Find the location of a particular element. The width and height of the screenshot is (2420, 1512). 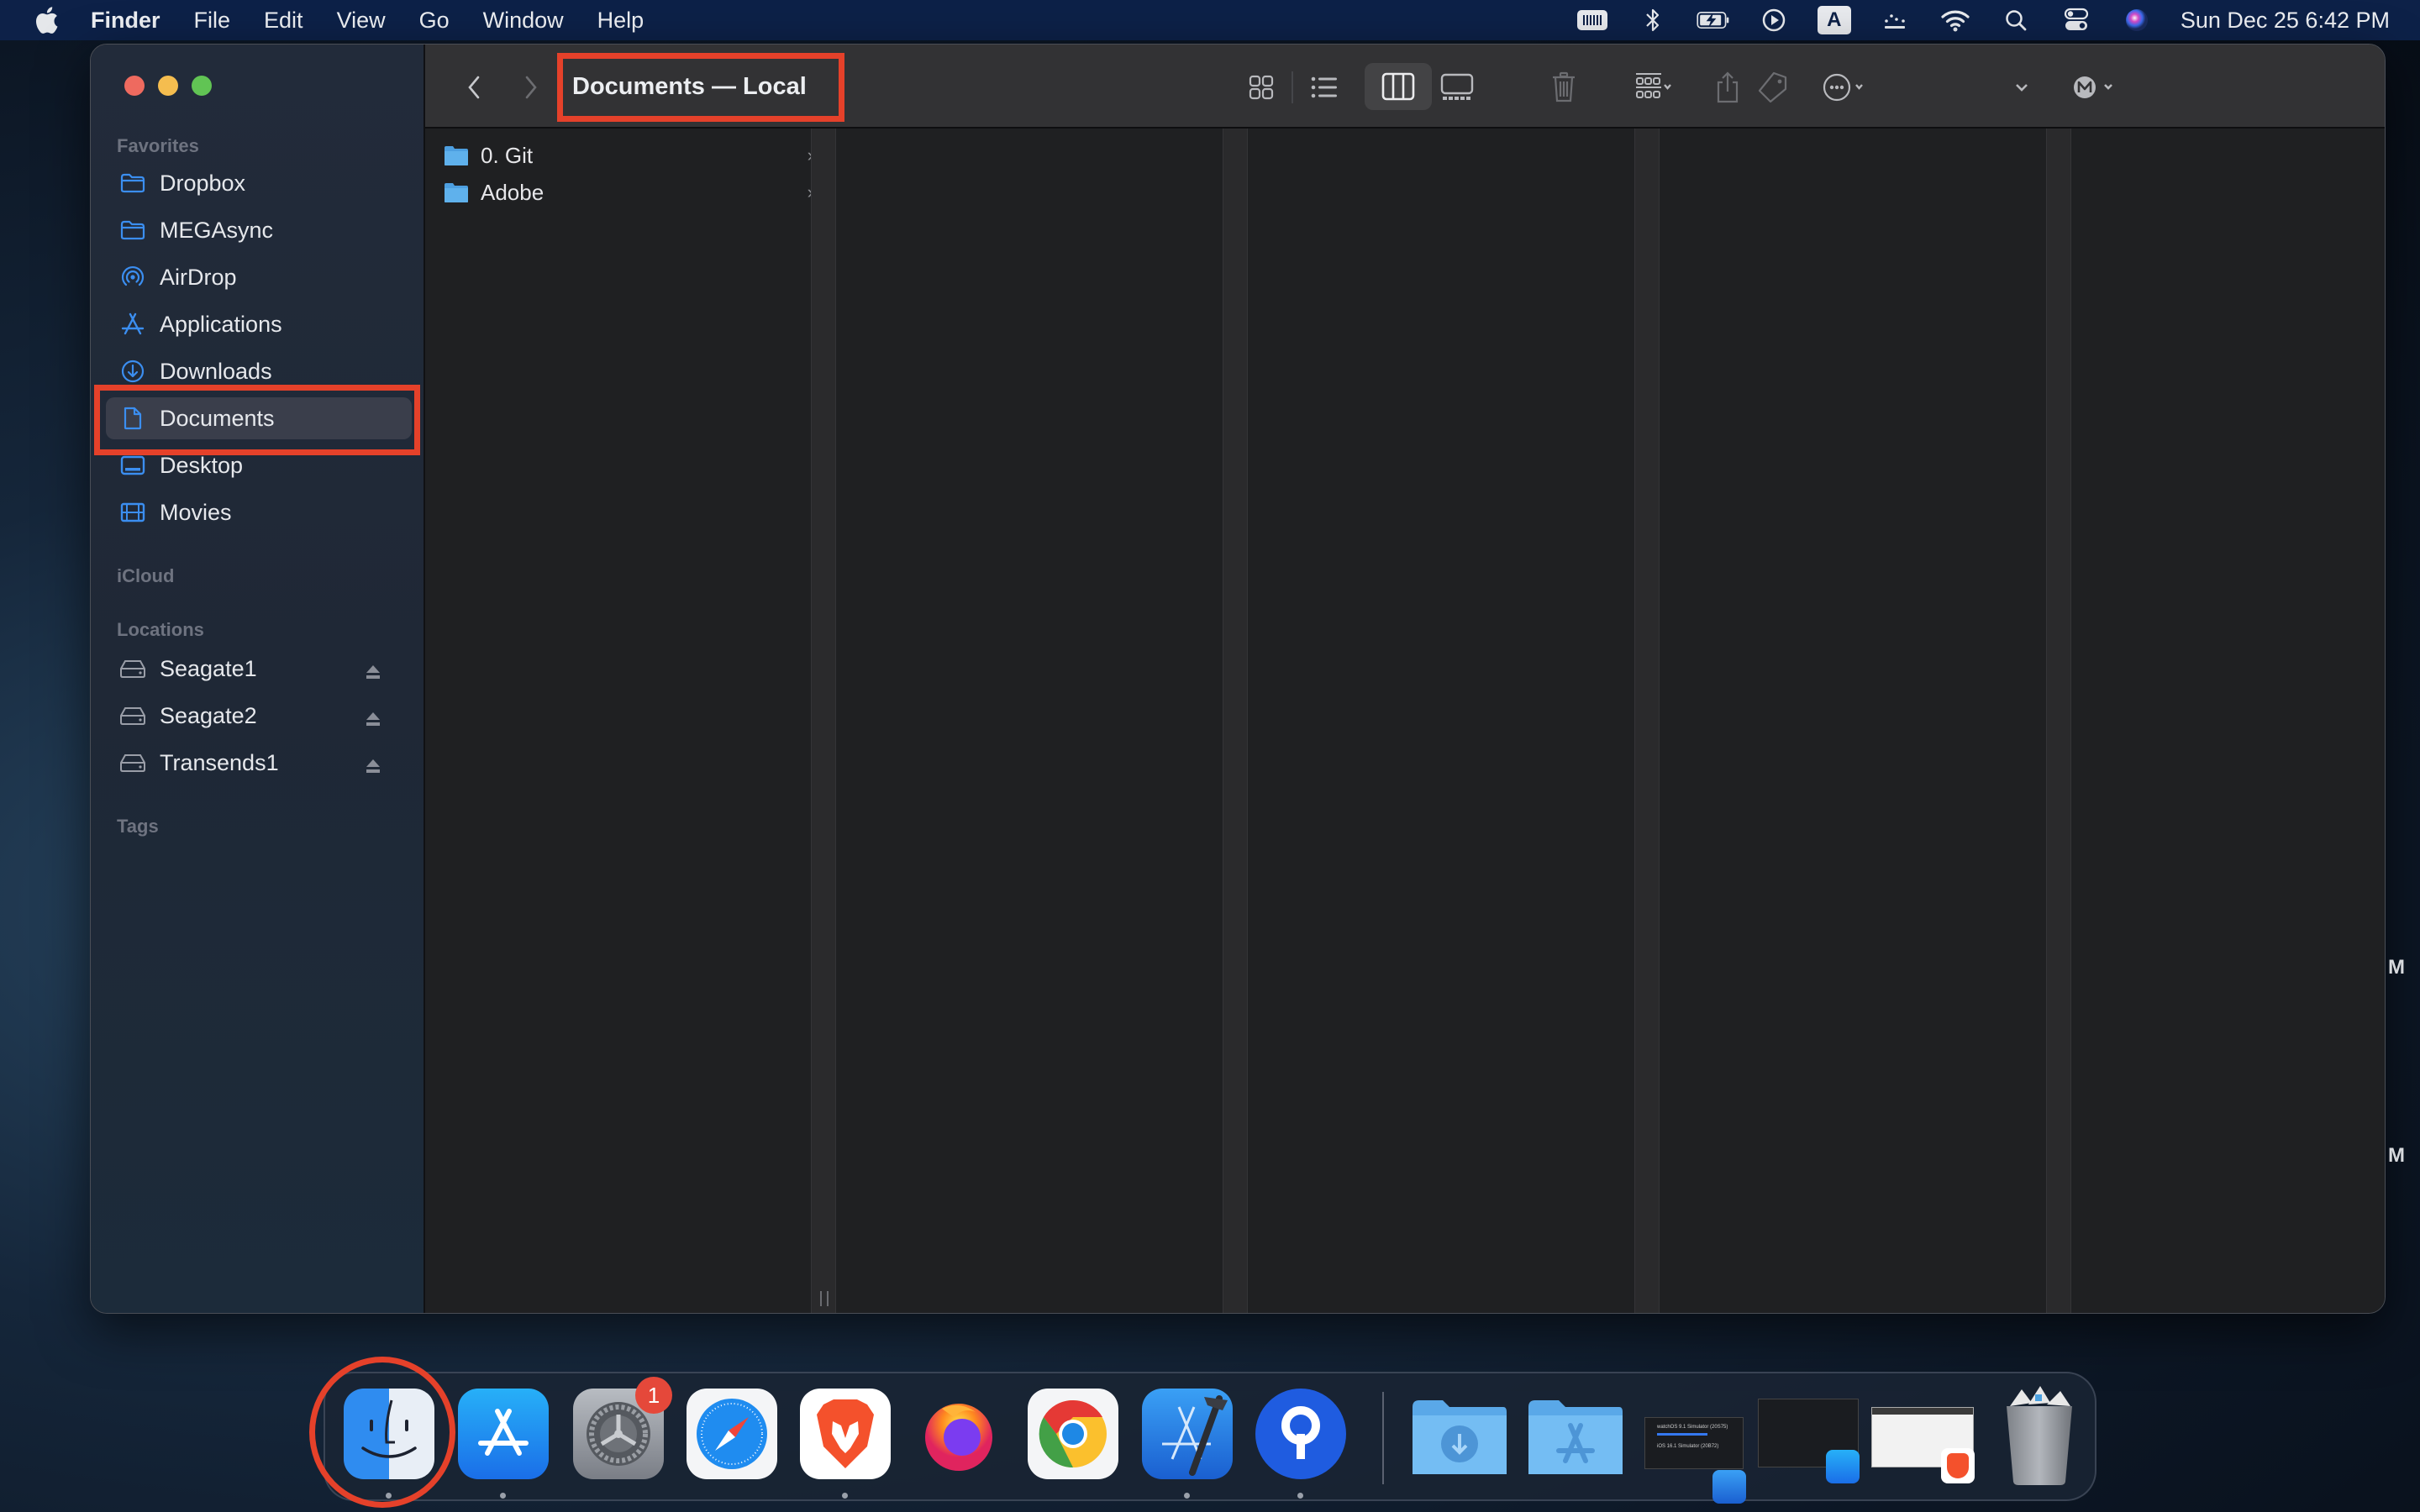

sidebar-item-megasync: MEGAsync is located at coordinates (259, 230).